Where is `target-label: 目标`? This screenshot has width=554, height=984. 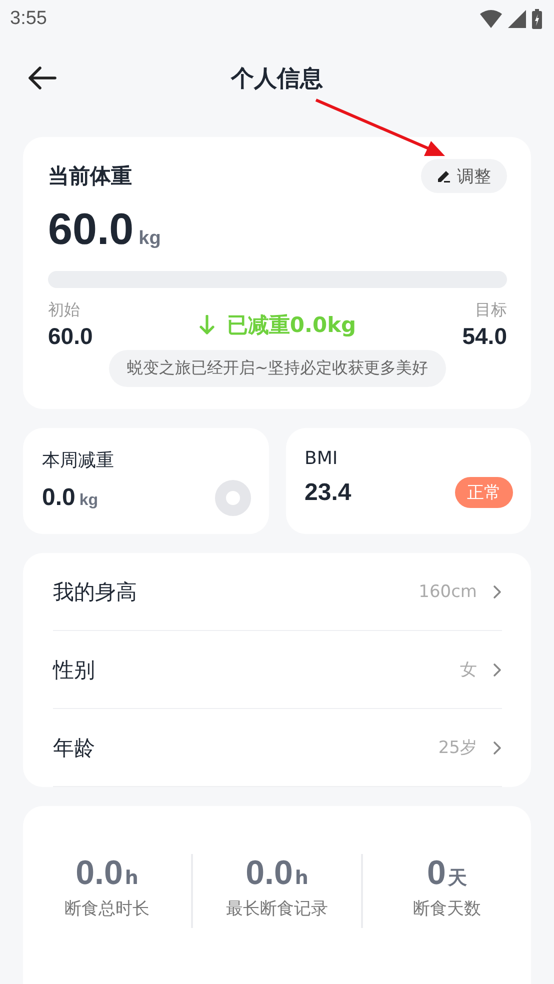 target-label: 目标 is located at coordinates (490, 310).